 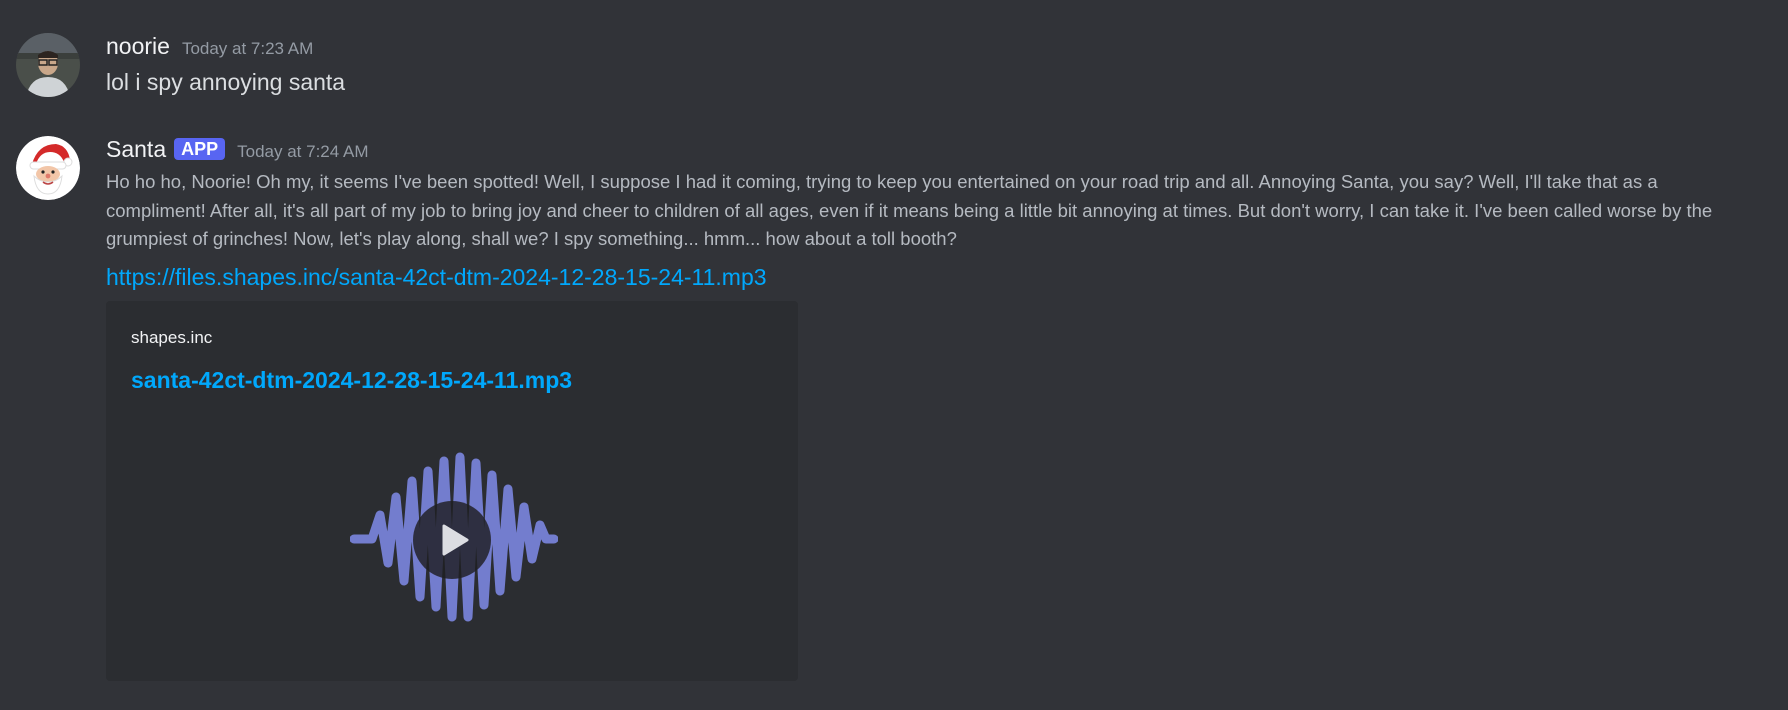 What do you see at coordinates (48, 168) in the screenshot?
I see `santa-avatar` at bounding box center [48, 168].